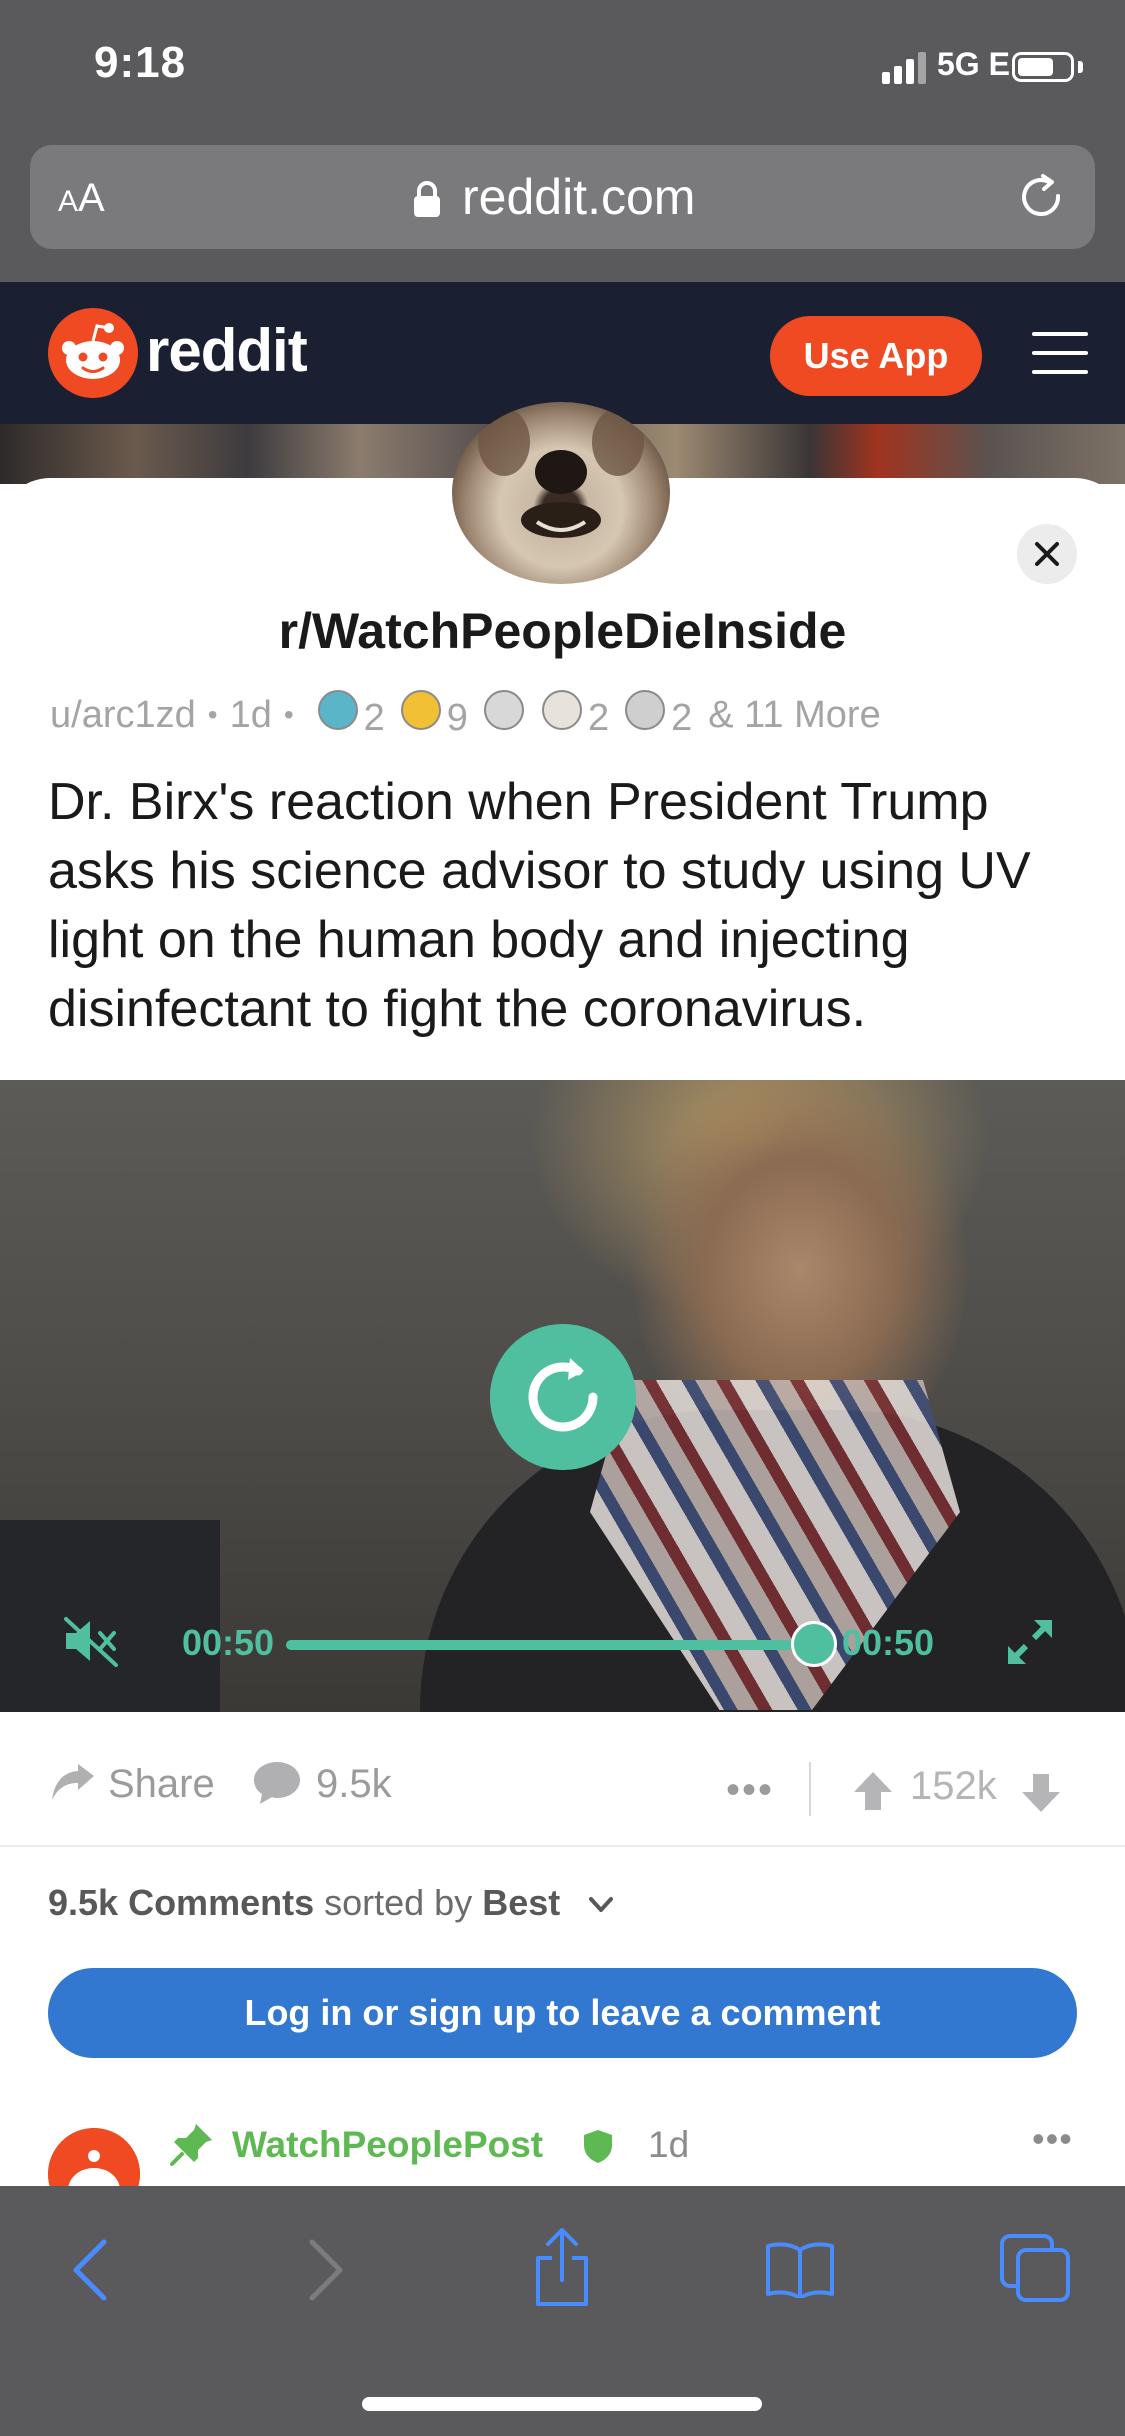 Image resolution: width=1125 pixels, height=2436 pixels. Describe the element at coordinates (750, 1790) in the screenshot. I see `post-more-options: •••` at that location.